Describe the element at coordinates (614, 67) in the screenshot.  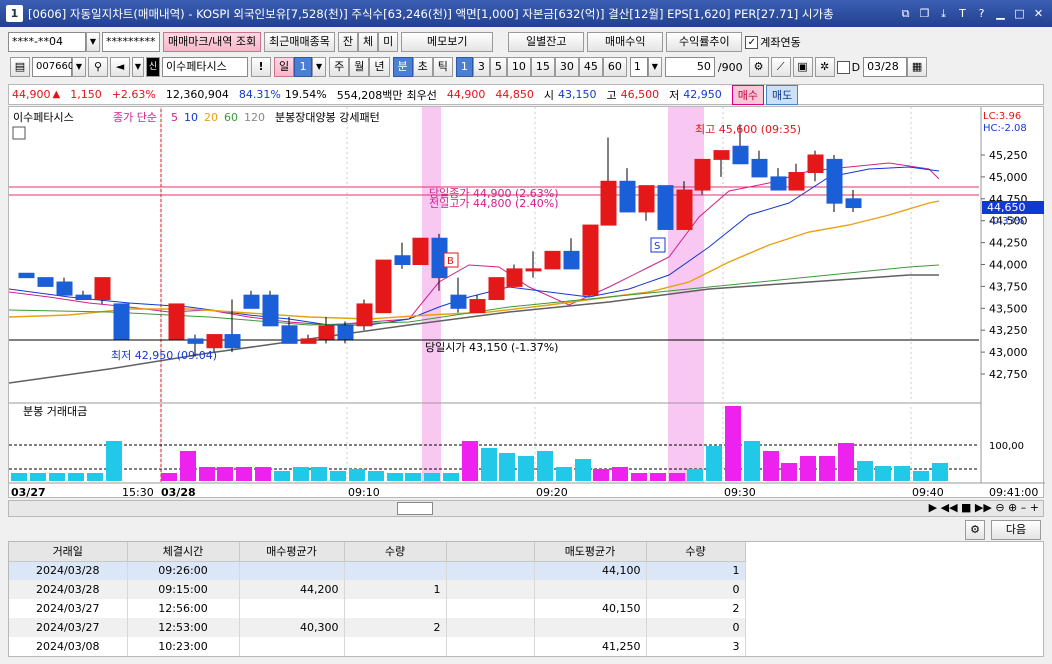
I see `period-60-button: 60` at that location.